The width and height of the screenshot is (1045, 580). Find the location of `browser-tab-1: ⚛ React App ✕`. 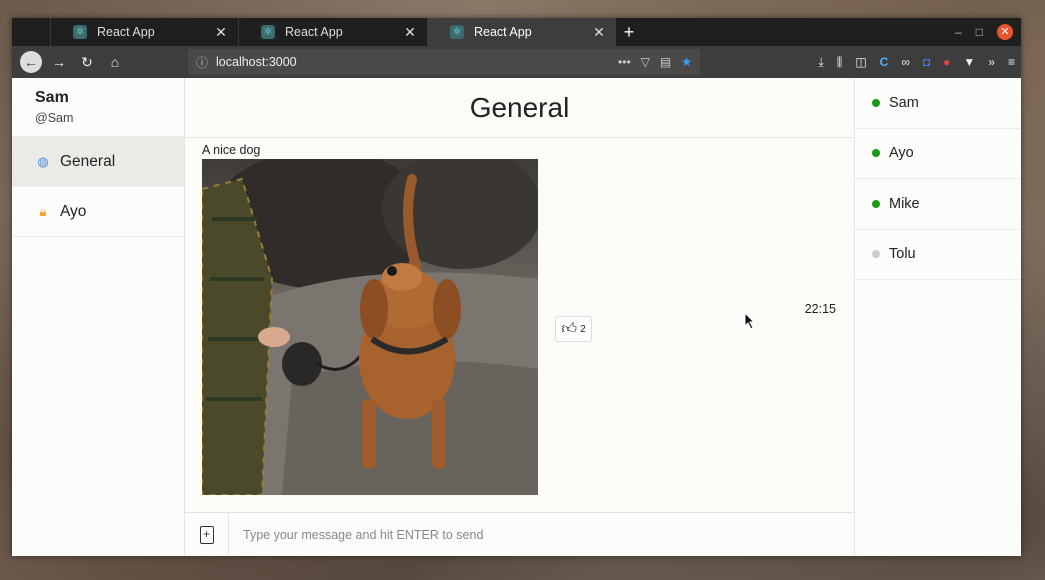

browser-tab-1: ⚛ React App ✕ is located at coordinates (144, 32).